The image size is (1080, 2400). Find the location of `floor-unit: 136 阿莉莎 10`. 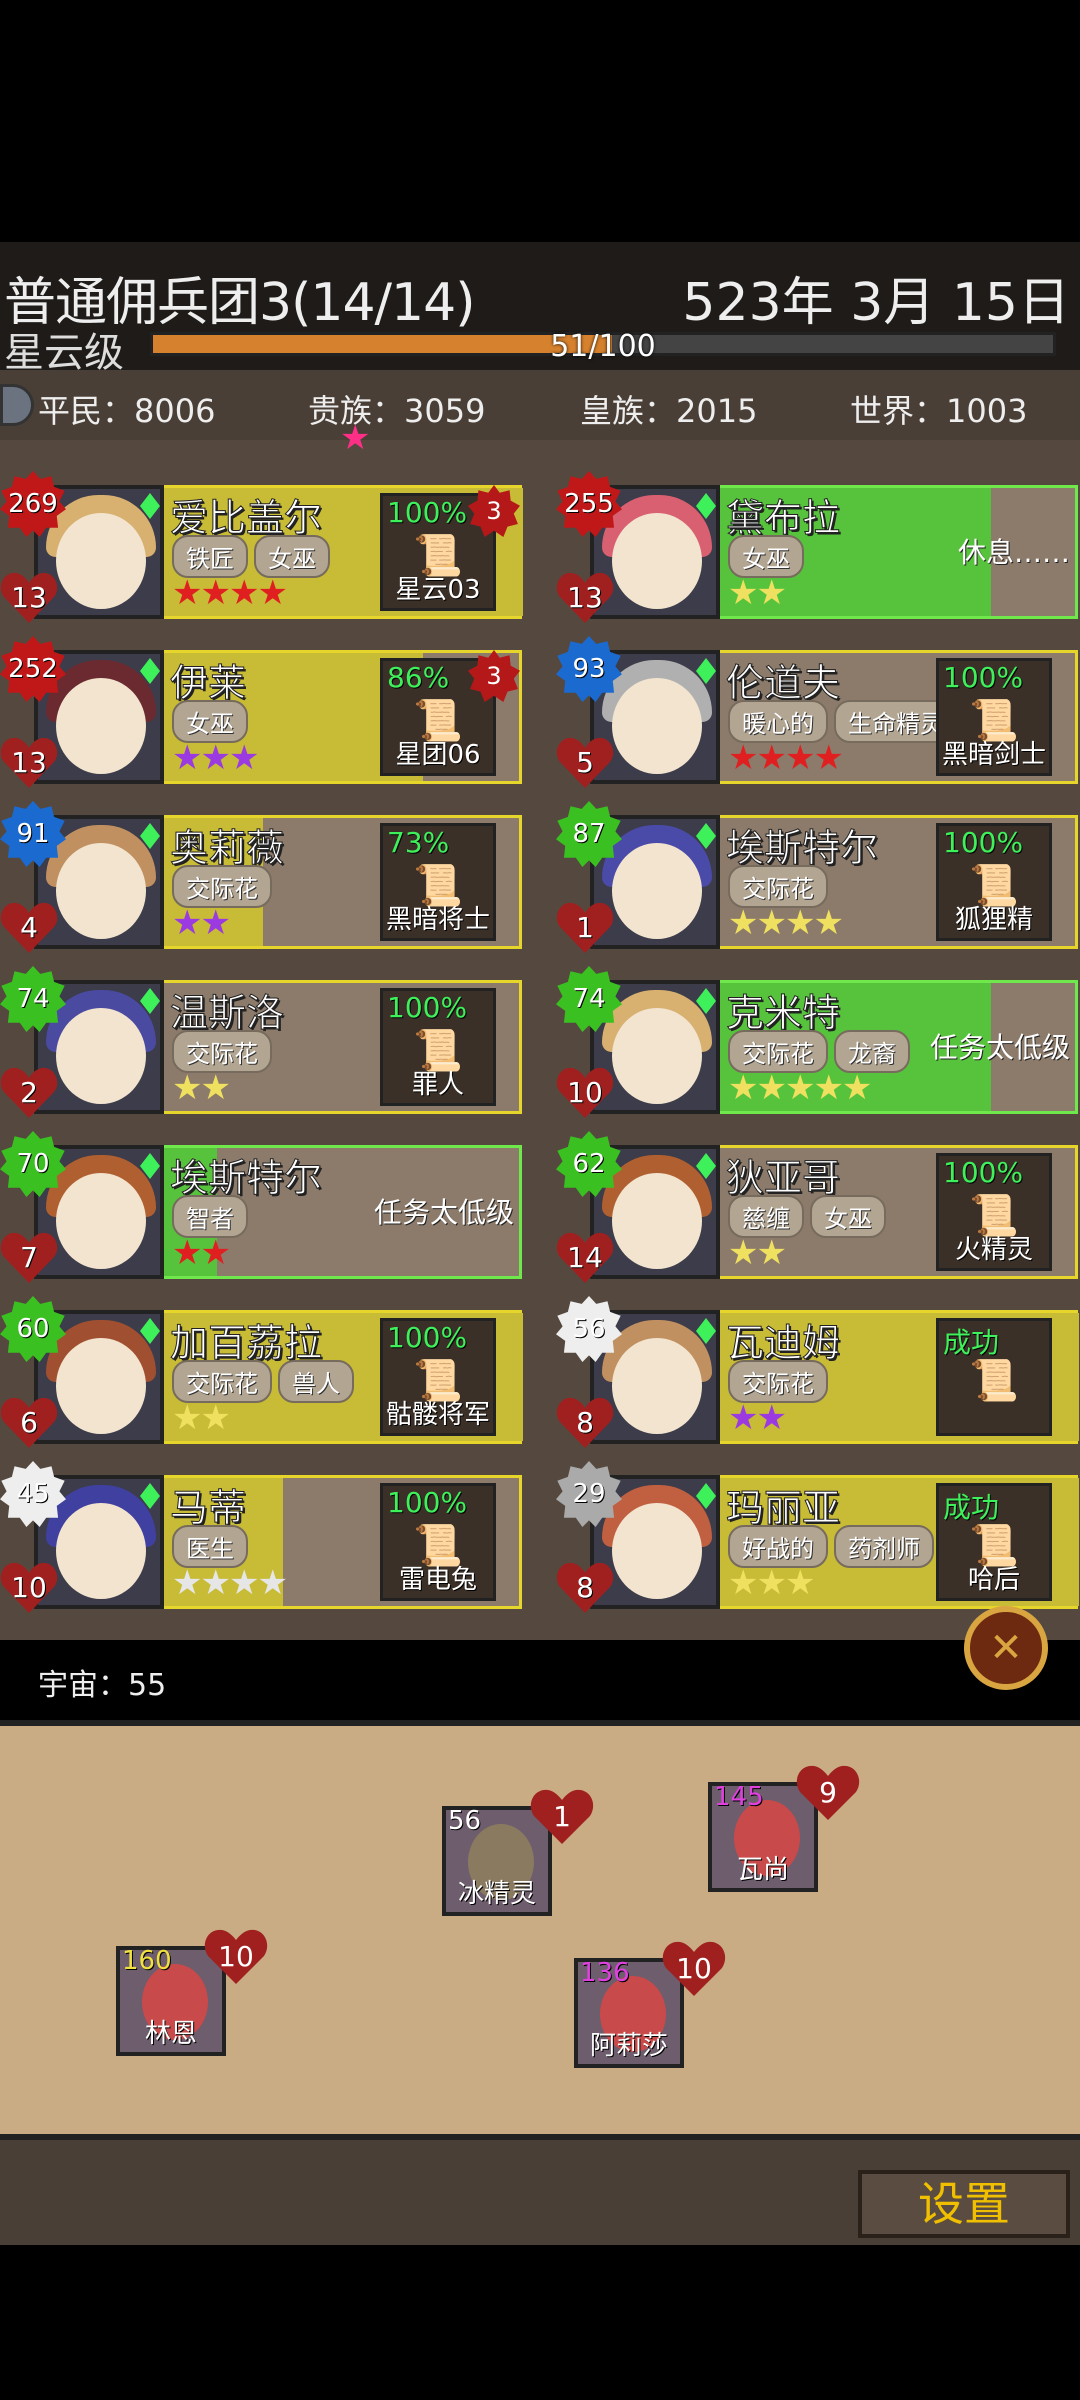

floor-unit: 136 阿莉莎 10 is located at coordinates (629, 2013).